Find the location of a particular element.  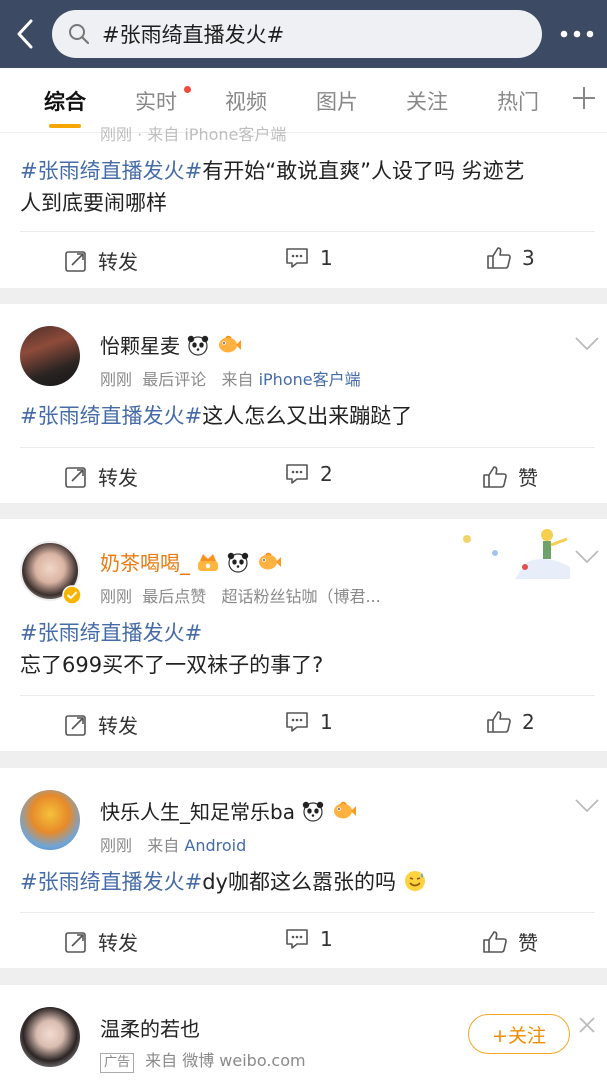

like-count: 3 is located at coordinates (528, 258).